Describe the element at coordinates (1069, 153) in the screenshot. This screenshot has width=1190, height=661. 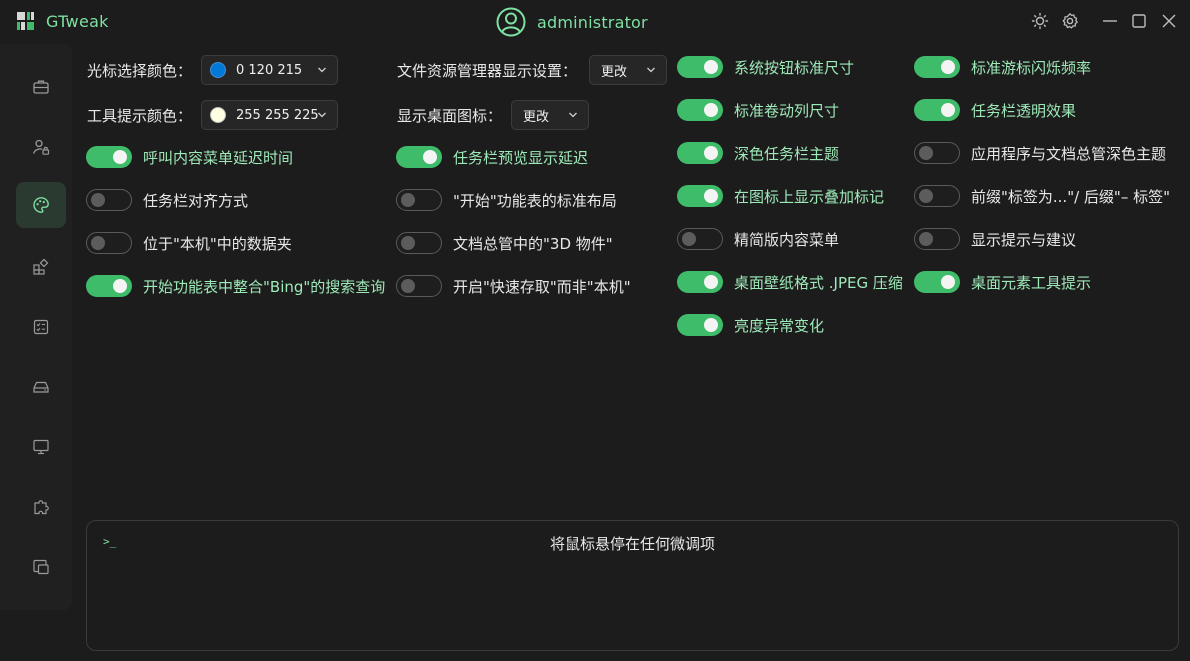
I see `setting-label: 应用程序与文档总管深色主题` at that location.